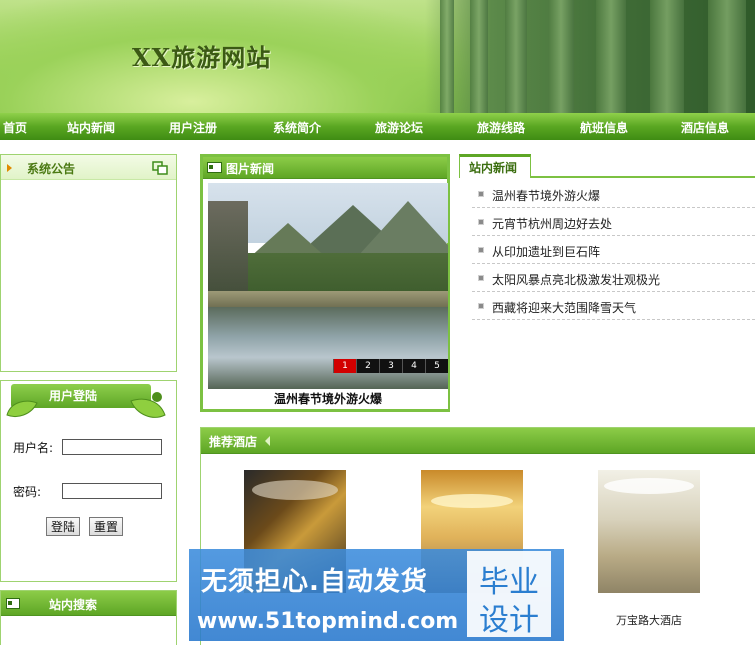 This screenshot has width=755, height=645. Describe the element at coordinates (73, 396) in the screenshot. I see `login-title: 用户登陆` at that location.